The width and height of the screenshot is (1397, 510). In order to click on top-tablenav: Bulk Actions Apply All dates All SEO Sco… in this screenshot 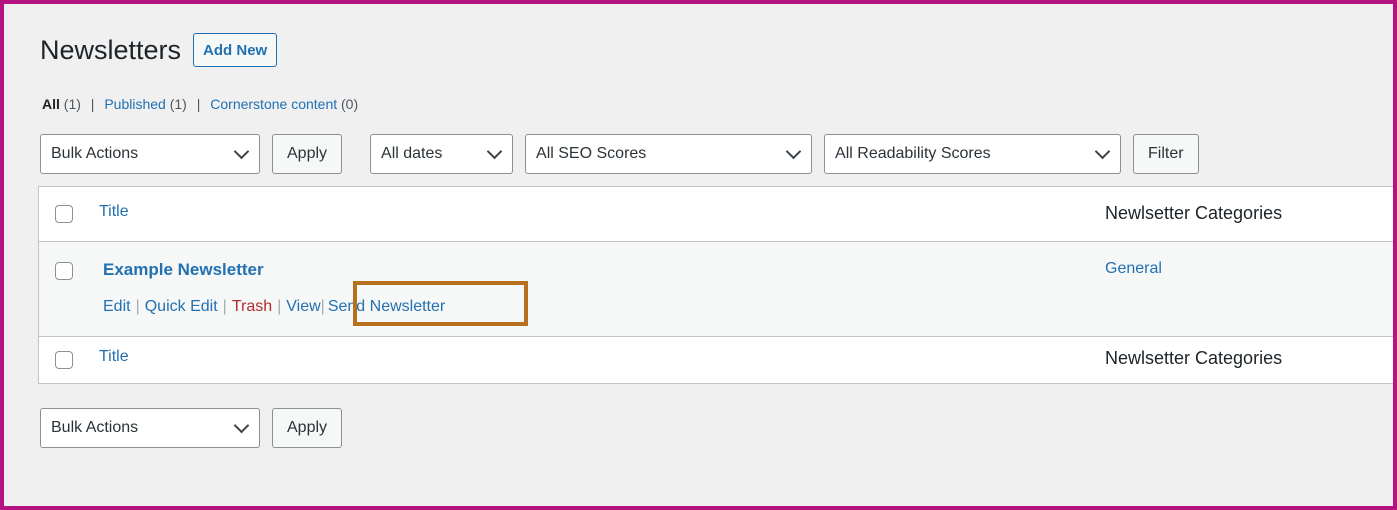, I will do `click(619, 154)`.